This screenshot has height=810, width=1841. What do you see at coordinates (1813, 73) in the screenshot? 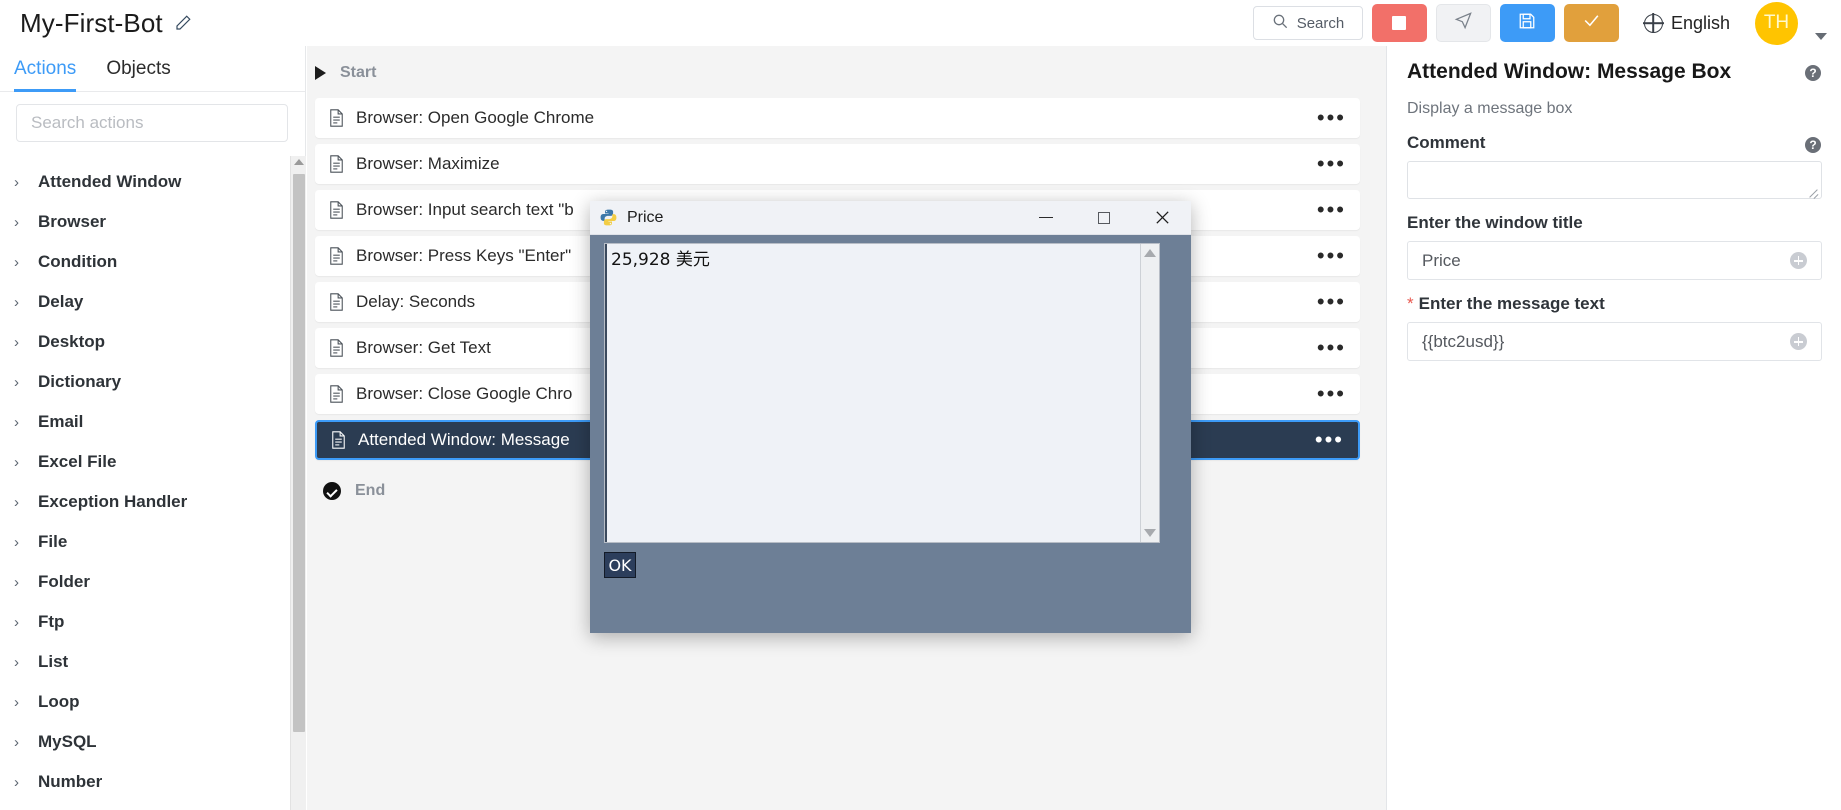
I see `help-circle-icon: ?` at bounding box center [1813, 73].